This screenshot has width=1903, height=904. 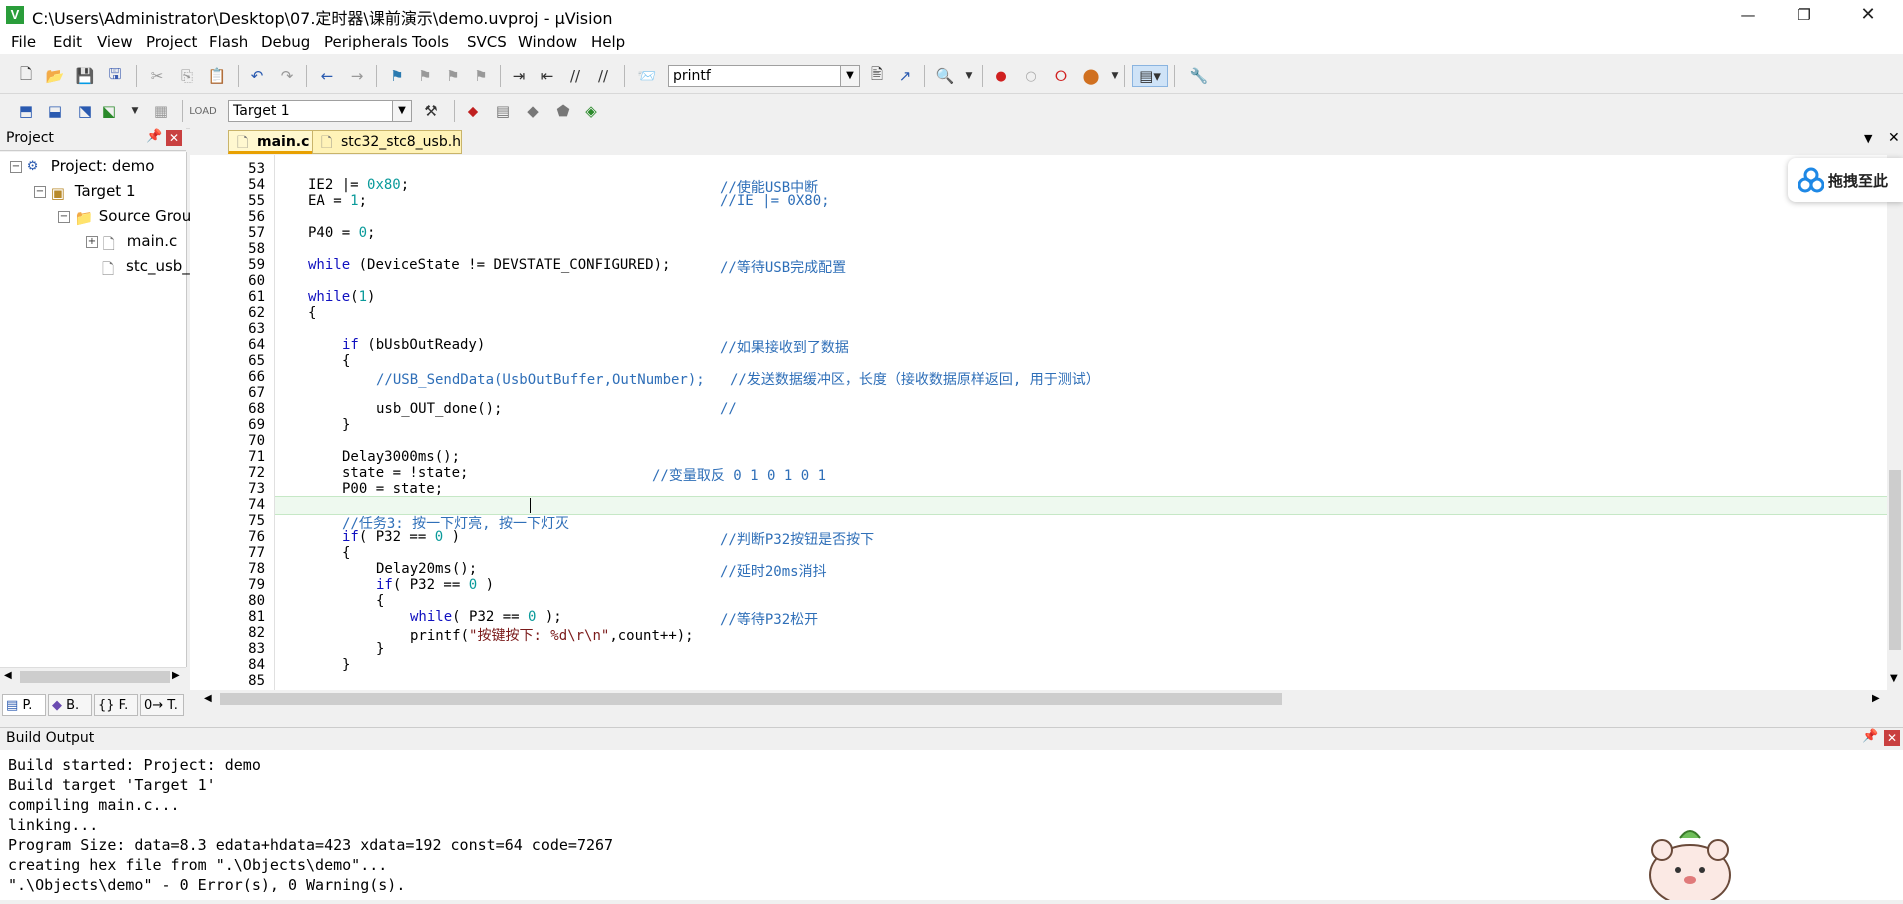 I want to click on batch-build-icon: ⬕, so click(x=109, y=111).